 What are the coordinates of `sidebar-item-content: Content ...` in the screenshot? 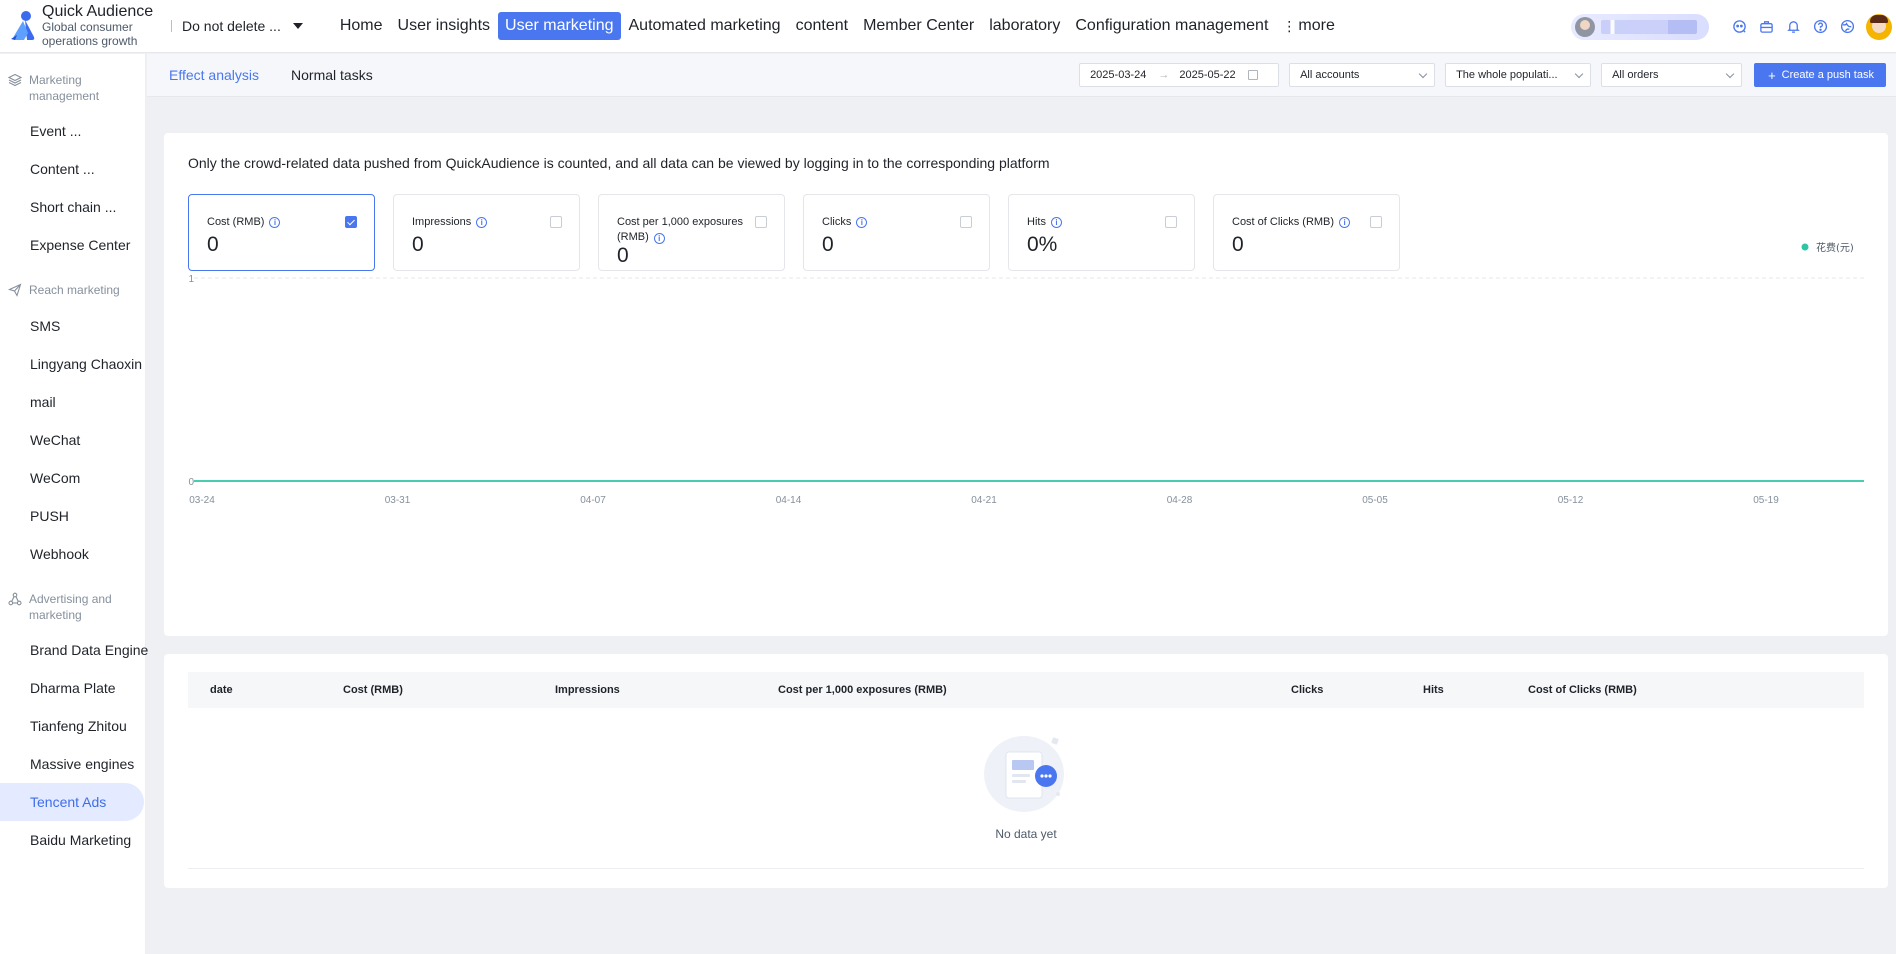 It's located at (72, 169).